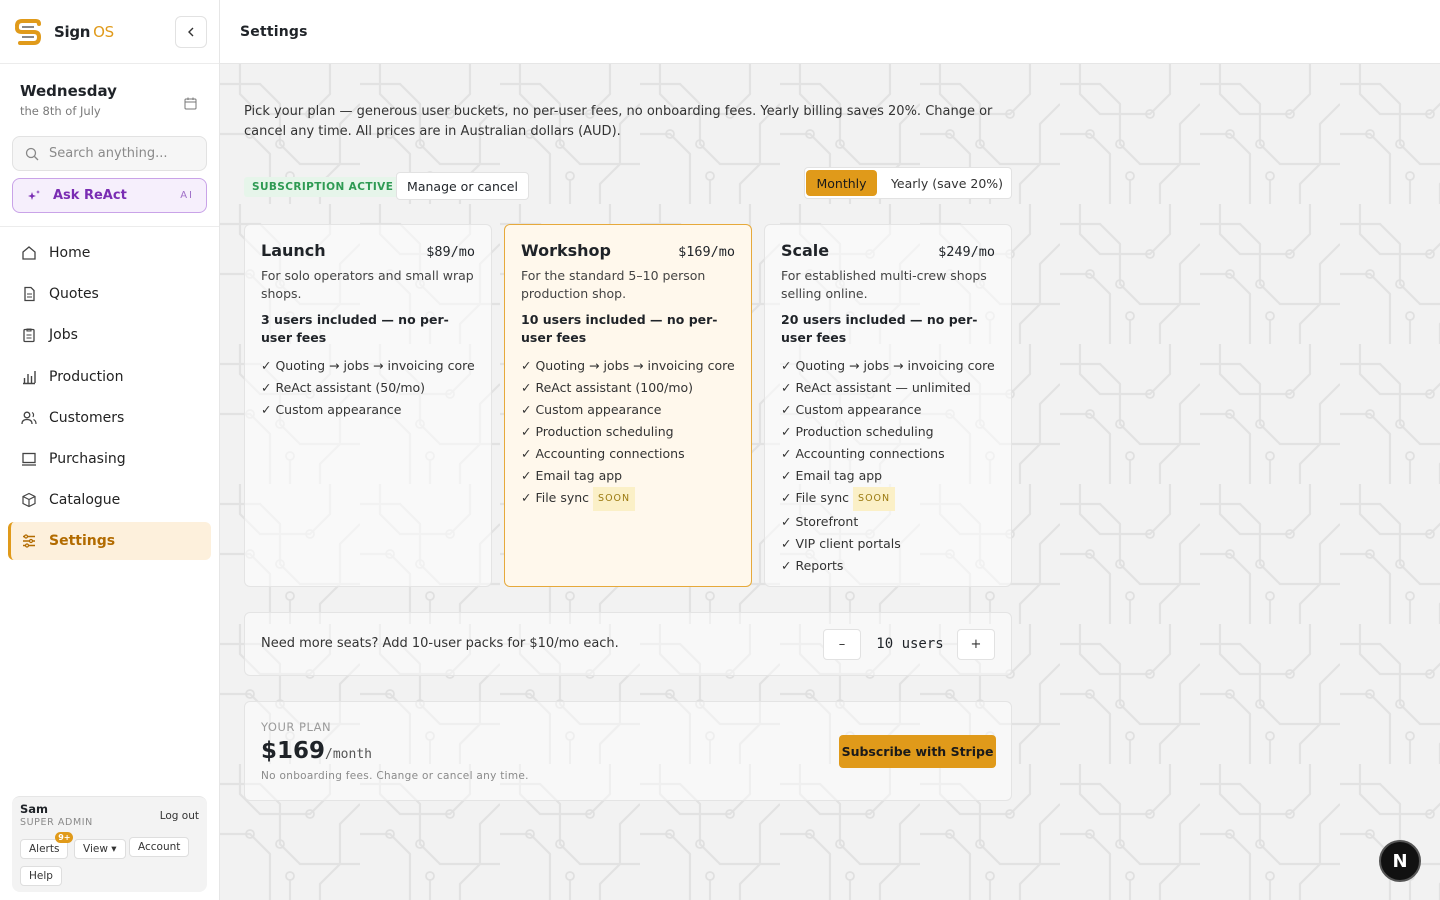  What do you see at coordinates (947, 183) in the screenshot?
I see `yearly-toggle: Yearly (save 20%)` at bounding box center [947, 183].